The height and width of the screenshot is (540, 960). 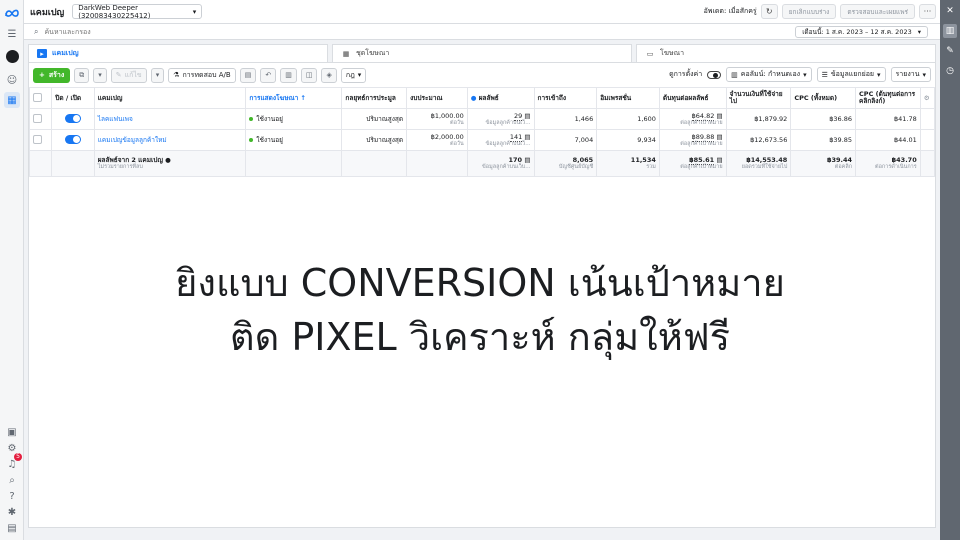 I want to click on create-button: + สร้าง, so click(x=52, y=75).